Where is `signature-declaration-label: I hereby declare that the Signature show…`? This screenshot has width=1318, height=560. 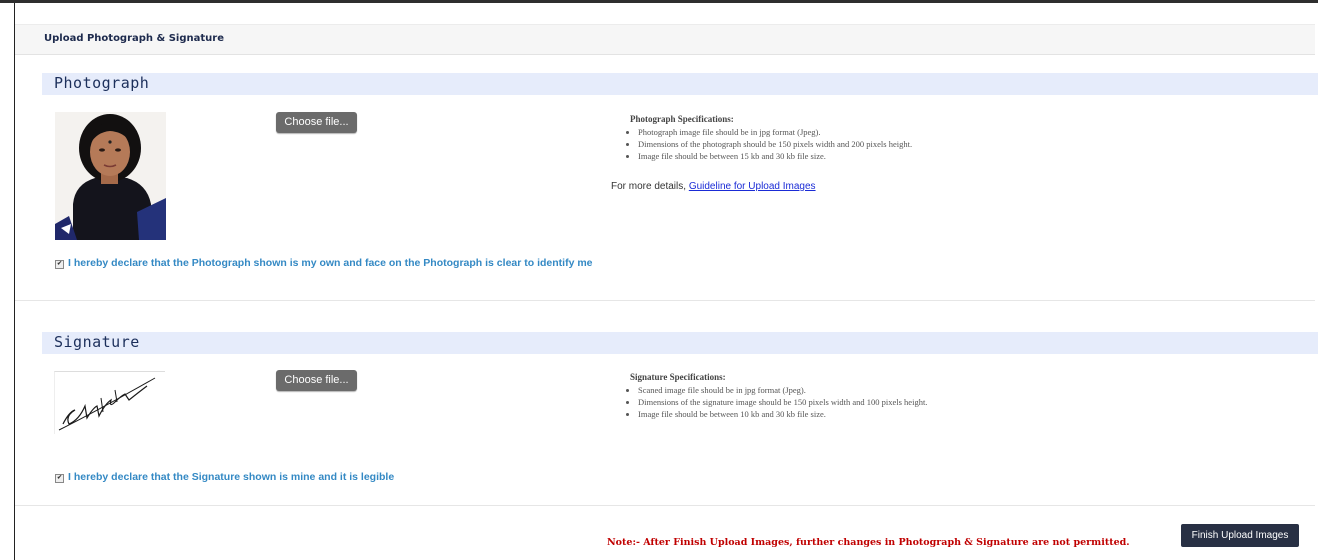
signature-declaration-label: I hereby declare that the Signature show… is located at coordinates (231, 477).